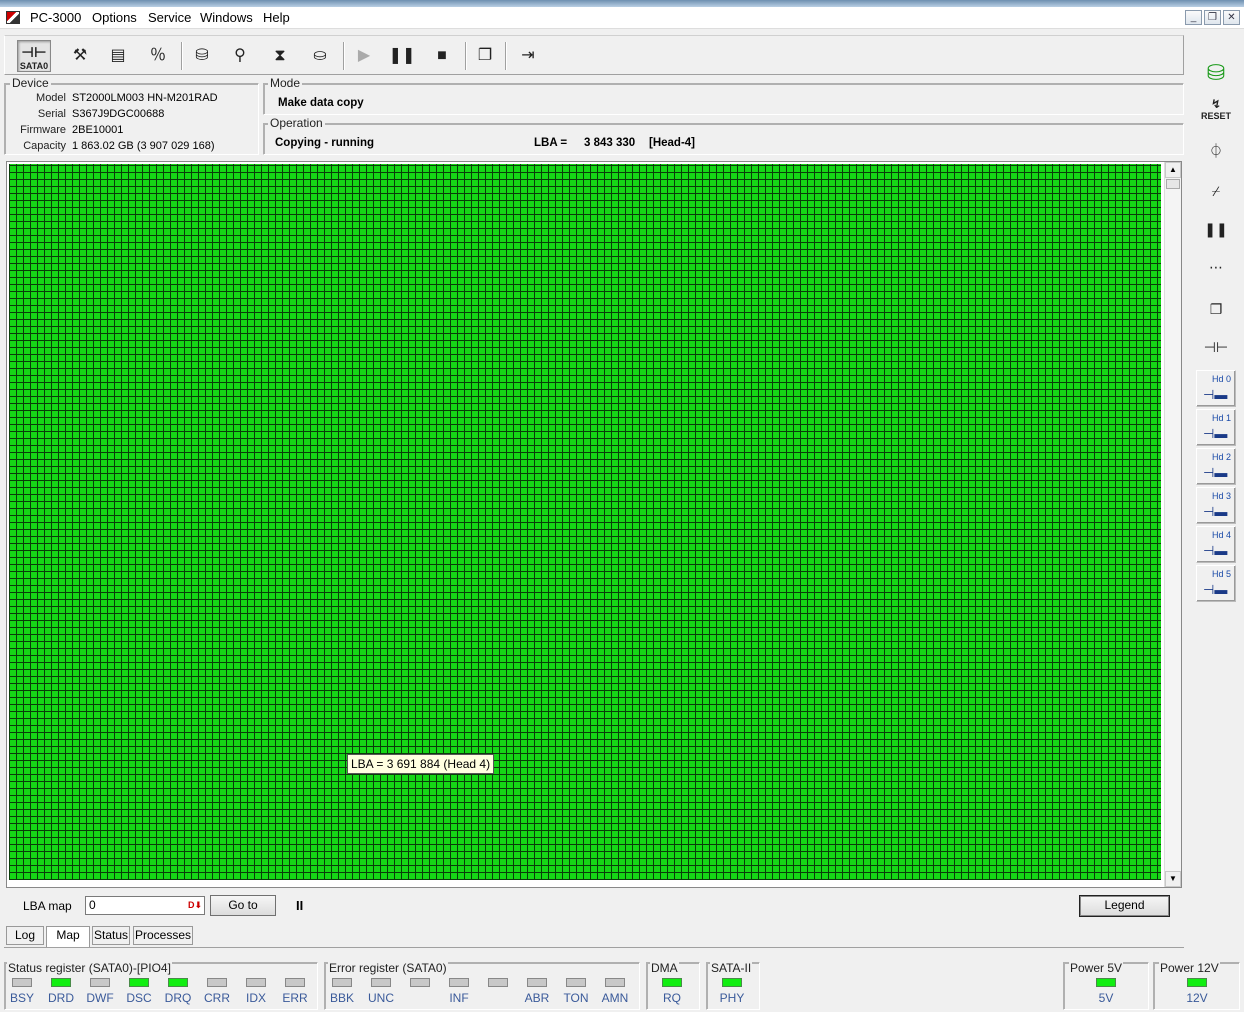  Describe the element at coordinates (226, 17) in the screenshot. I see `menu-windows: Windows` at that location.